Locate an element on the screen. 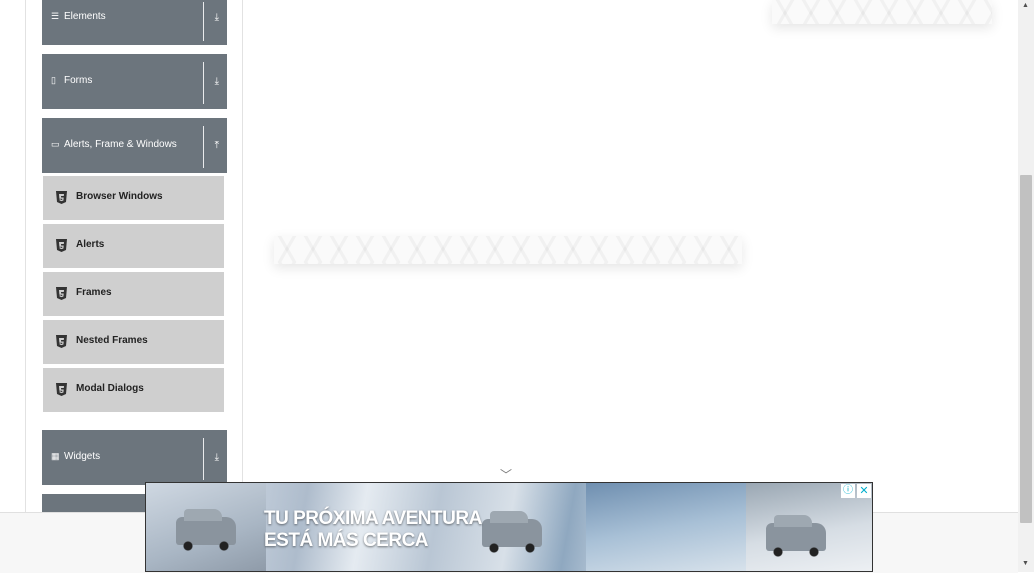 This screenshot has width=1034, height=573. group-header-forms: ▯ Forms ⤓ is located at coordinates (134, 81).